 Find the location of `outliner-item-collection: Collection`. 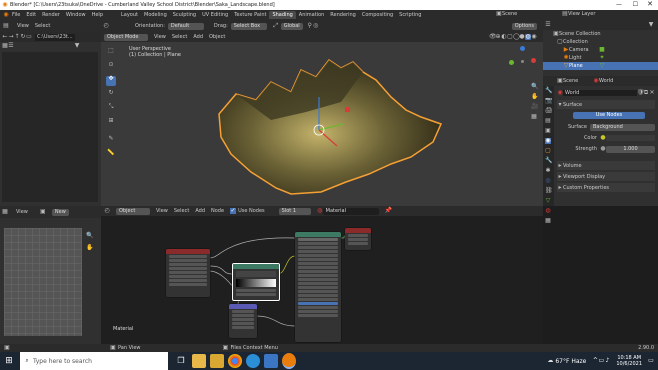

outliner-item-collection: Collection is located at coordinates (575, 42).